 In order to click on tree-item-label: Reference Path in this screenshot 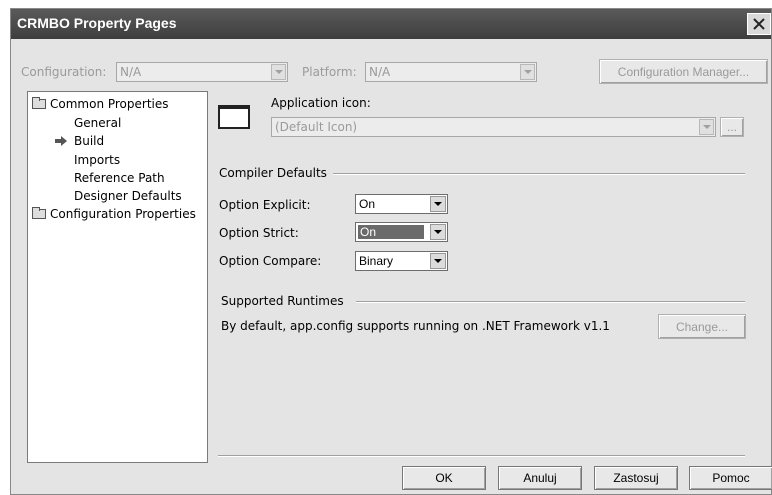, I will do `click(119, 178)`.